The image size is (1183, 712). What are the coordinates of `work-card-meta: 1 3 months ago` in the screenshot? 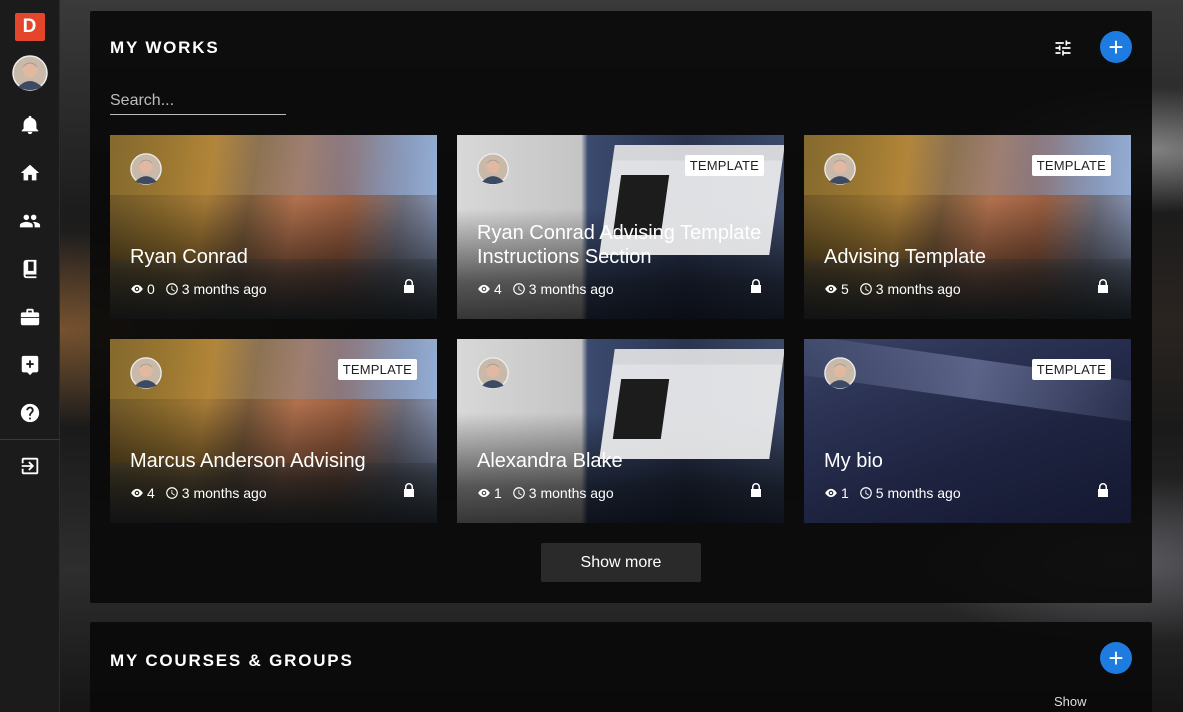 It's located at (545, 493).